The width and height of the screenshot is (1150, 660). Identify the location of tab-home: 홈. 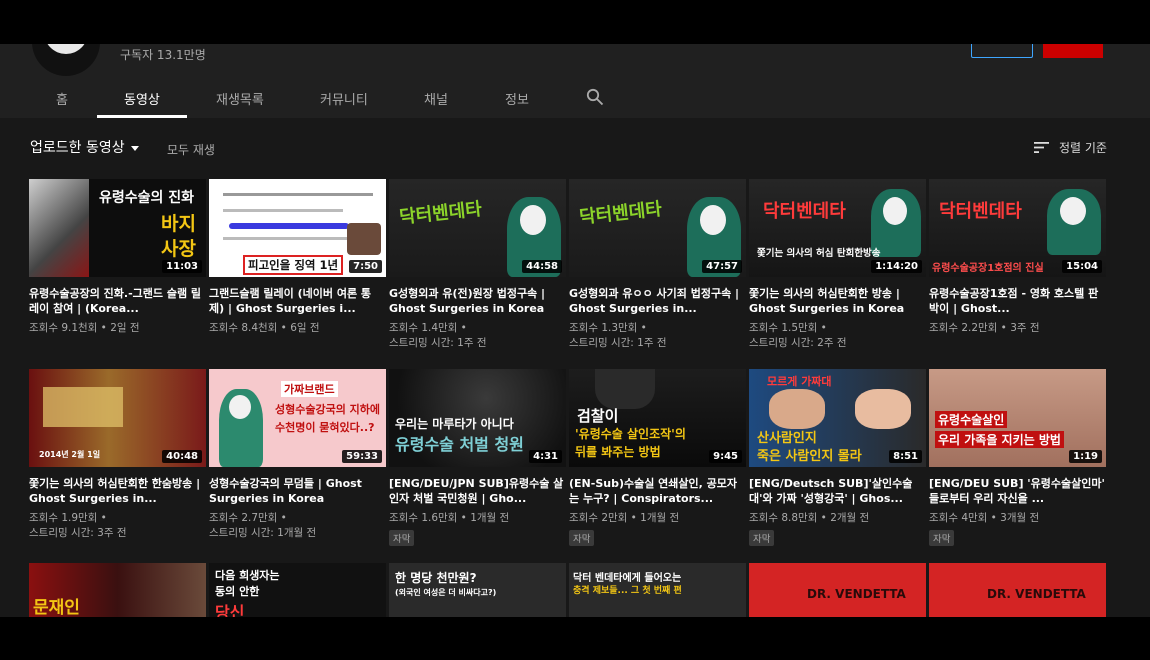
(62, 98).